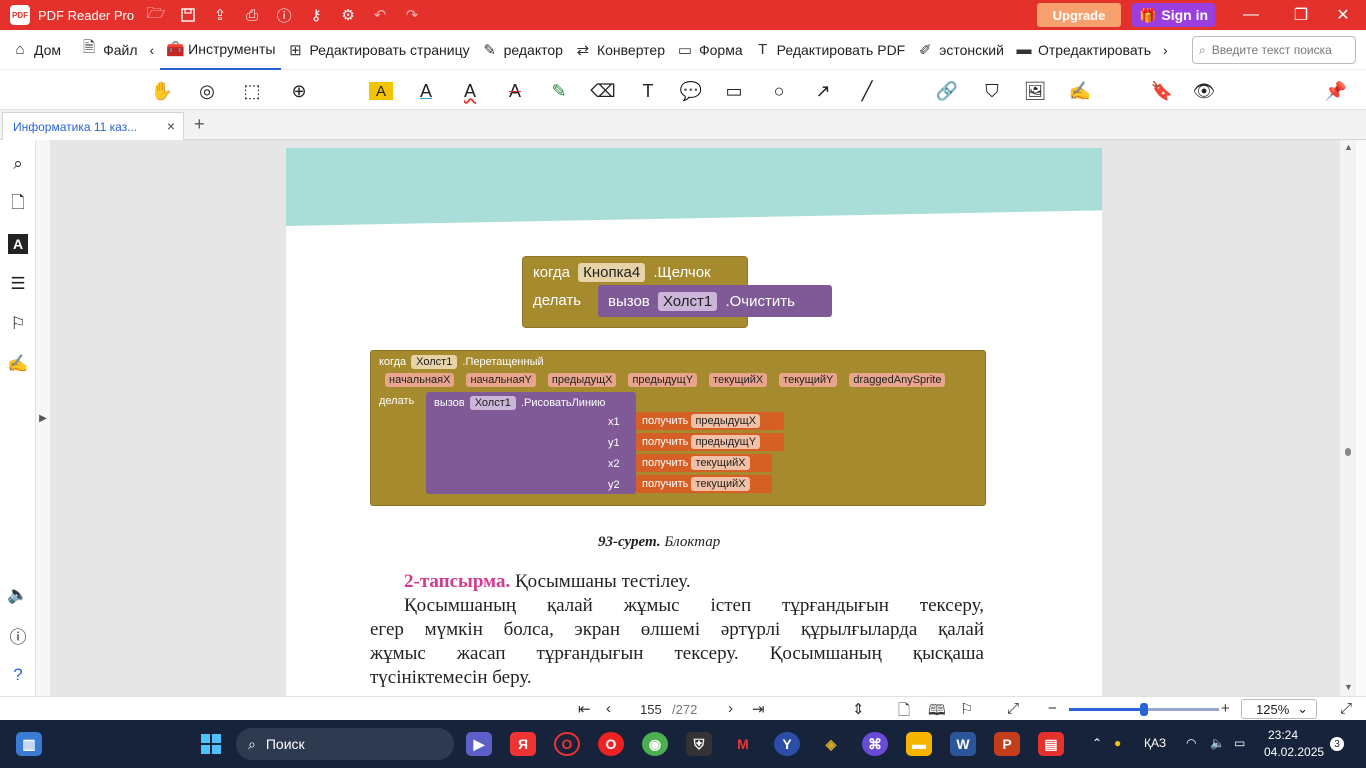 This screenshot has width=1366, height=768. Describe the element at coordinates (691, 91) in the screenshot. I see `note-icon: 💬` at that location.